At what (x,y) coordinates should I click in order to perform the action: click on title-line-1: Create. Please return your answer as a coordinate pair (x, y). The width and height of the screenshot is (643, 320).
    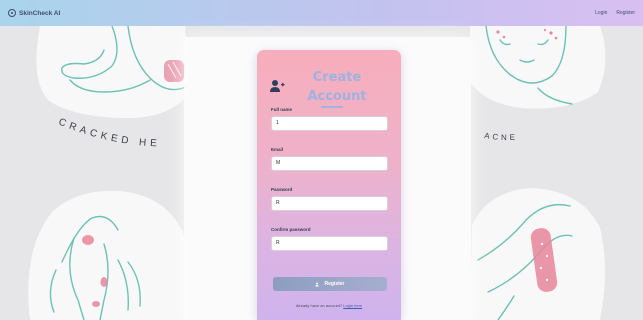
    Looking at the image, I should click on (337, 77).